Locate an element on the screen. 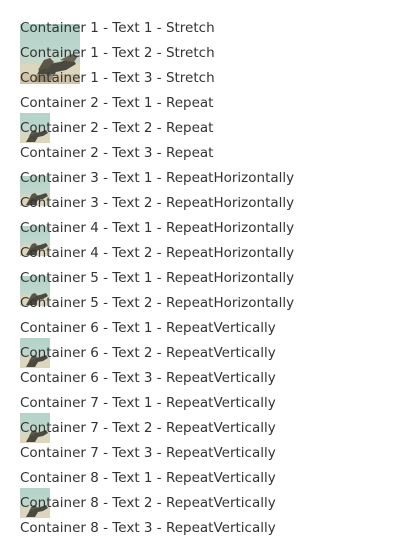 This screenshot has width=400, height=557. text-line: Container 6 - Text 3 - RepeatVertically is located at coordinates (148, 378).